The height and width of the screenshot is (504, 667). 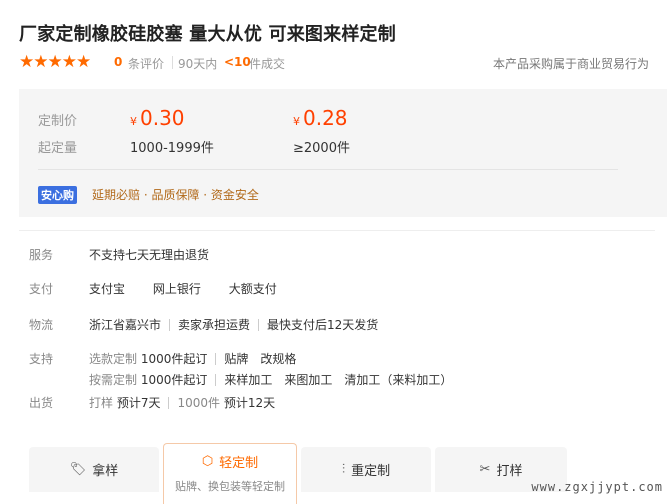 I want to click on tab-label: 重定制, so click(x=371, y=471).